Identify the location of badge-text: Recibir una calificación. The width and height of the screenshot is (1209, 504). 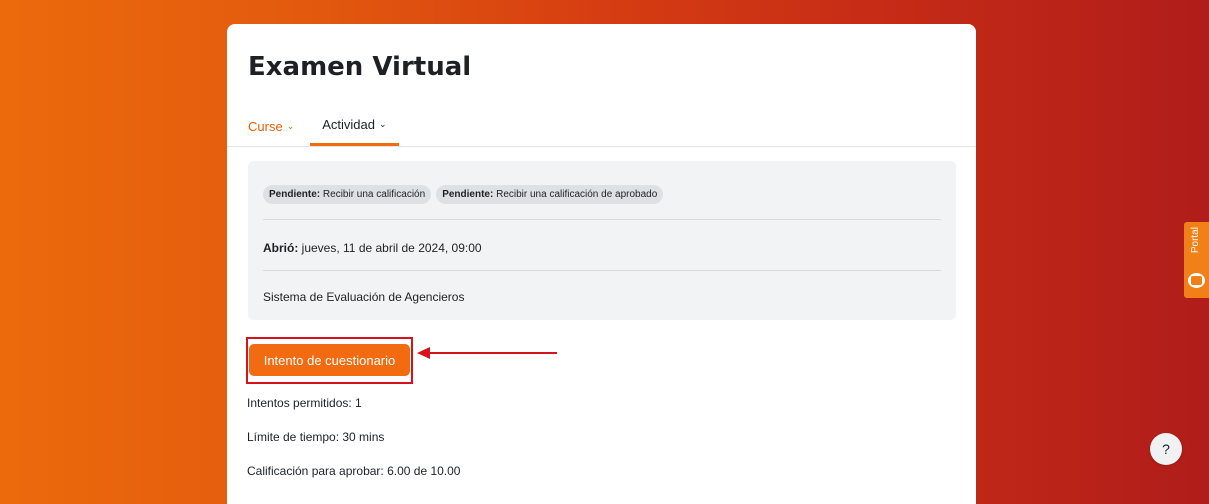
(374, 194).